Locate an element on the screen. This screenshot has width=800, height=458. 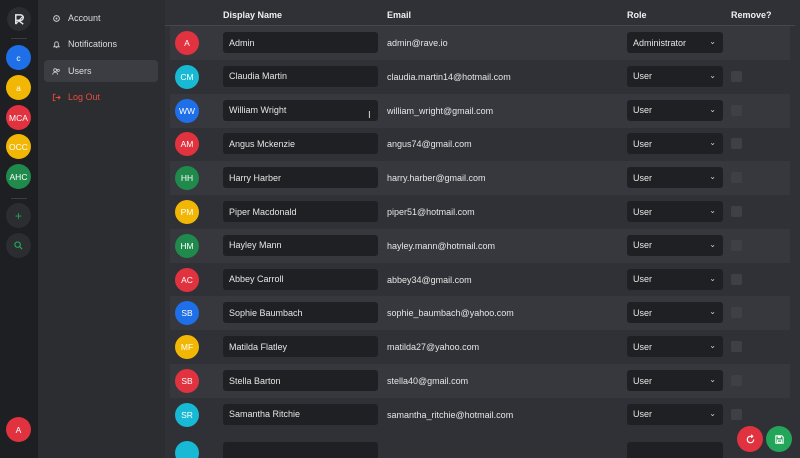
nav-label: Users is located at coordinates (80, 71).